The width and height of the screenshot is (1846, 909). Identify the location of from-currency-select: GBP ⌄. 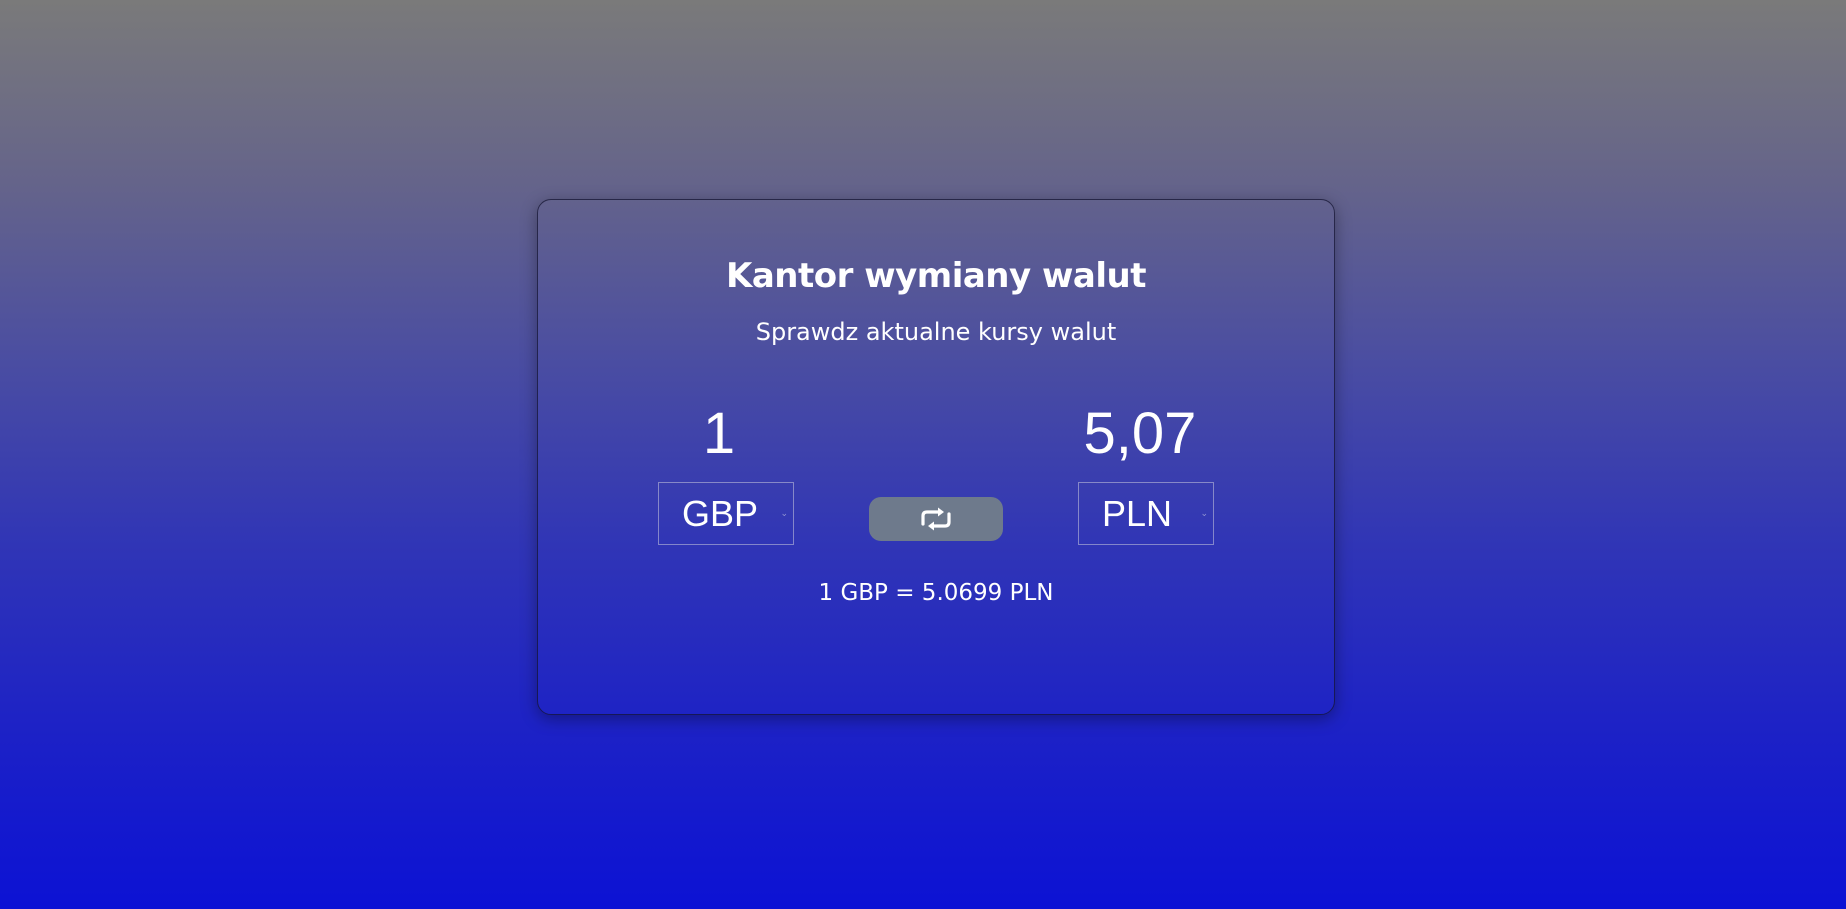
(726, 513).